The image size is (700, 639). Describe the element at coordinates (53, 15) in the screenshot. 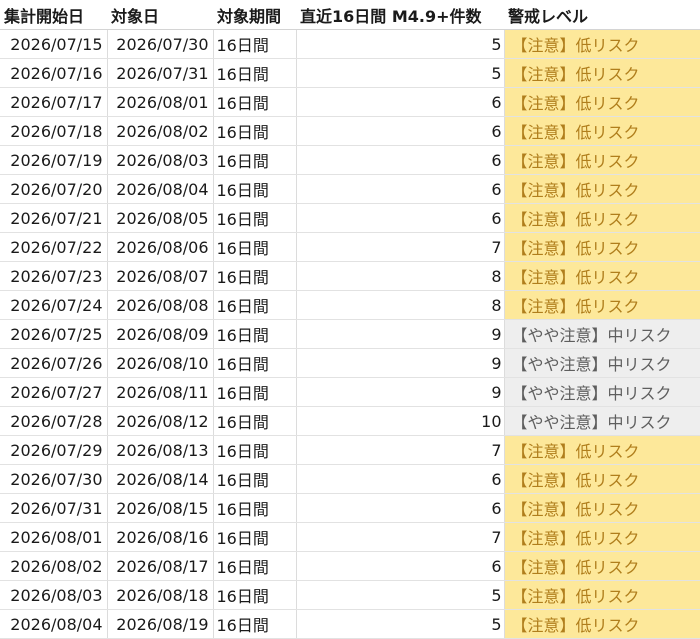

I see `header-start-date: 集計開始日` at that location.